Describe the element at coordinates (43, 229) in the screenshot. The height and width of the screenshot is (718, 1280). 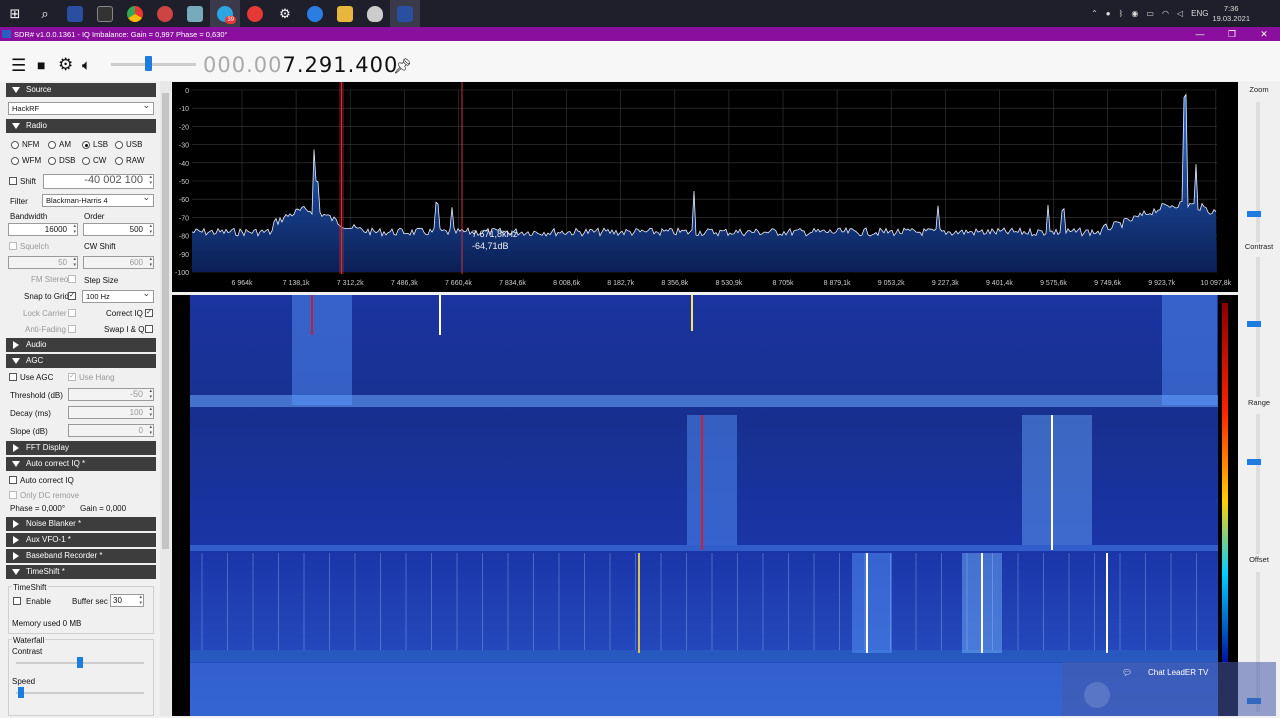
I see `bandwidth-input: 16000` at that location.